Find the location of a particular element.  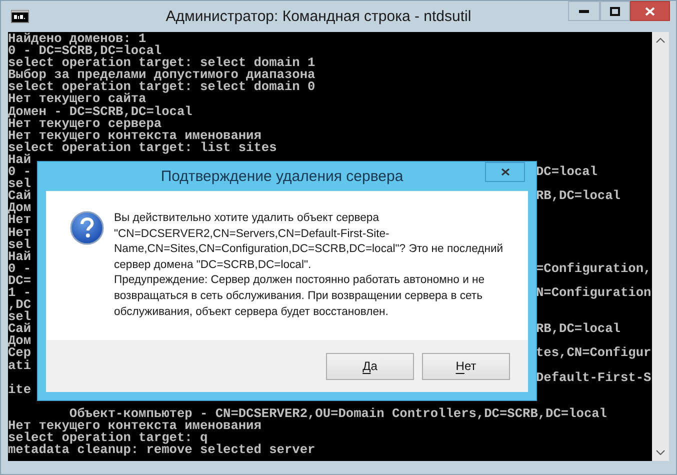

warning-text: Предупреждение: Сервер должен постоянно работать автономно и не возвращаться в сеть обслуживания. При возвращении сервера в сеть обслуживания, объект сервера будет восстановлен. is located at coordinates (300, 296).